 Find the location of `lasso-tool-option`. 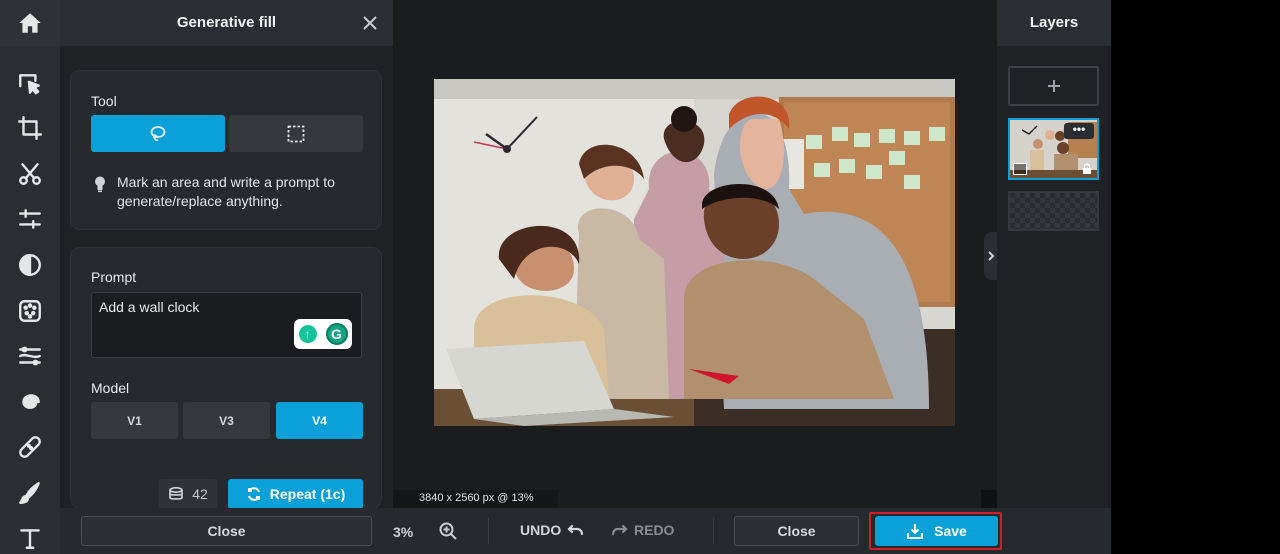

lasso-tool-option is located at coordinates (158, 133).